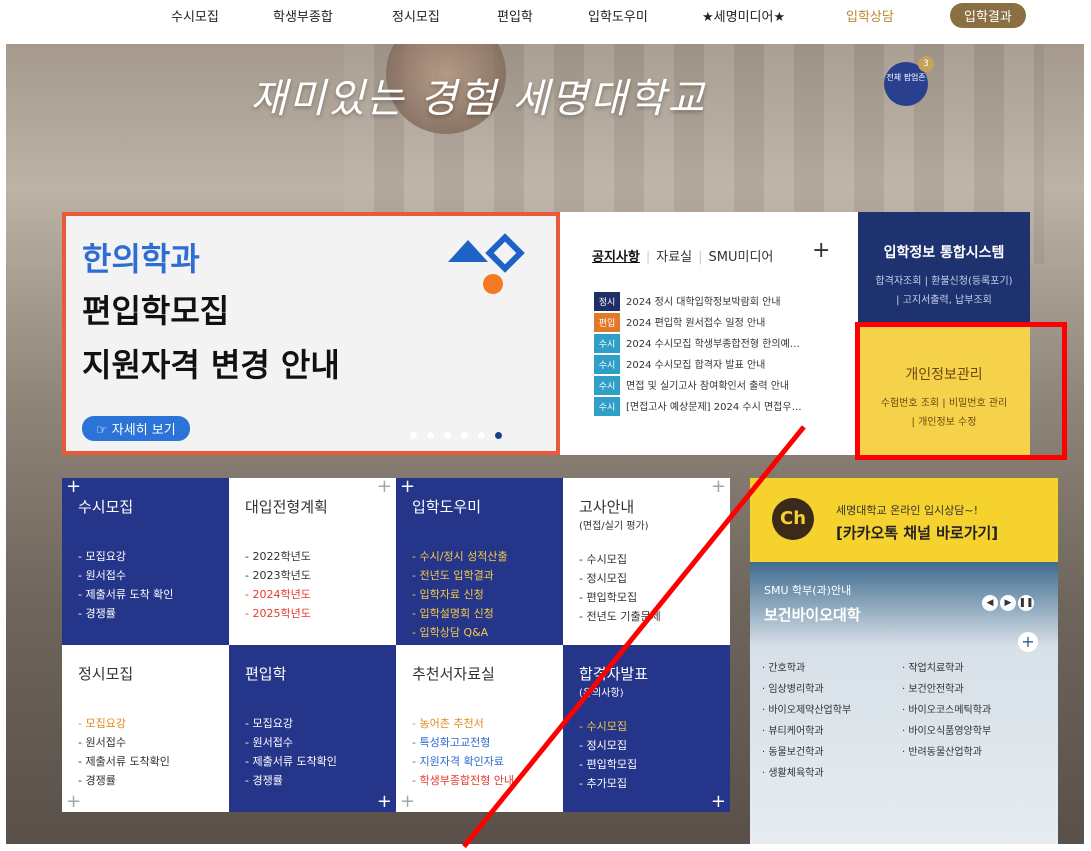 This screenshot has height=851, width=1091. I want to click on prev-icon: ◀, so click(990, 603).